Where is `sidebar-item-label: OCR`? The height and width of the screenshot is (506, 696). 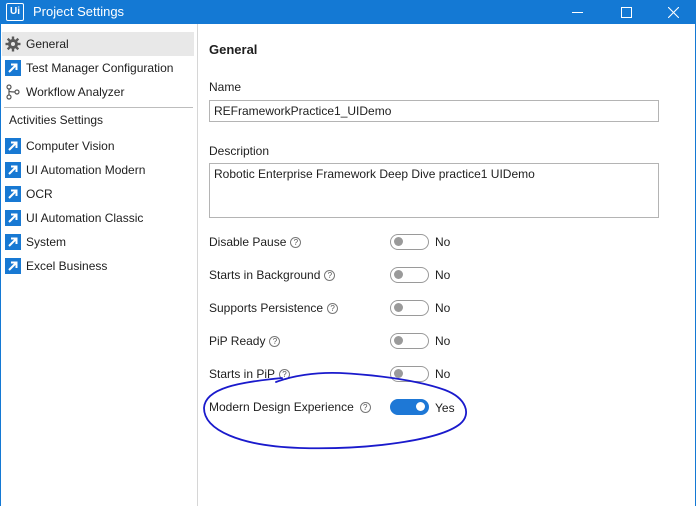 sidebar-item-label: OCR is located at coordinates (39, 194).